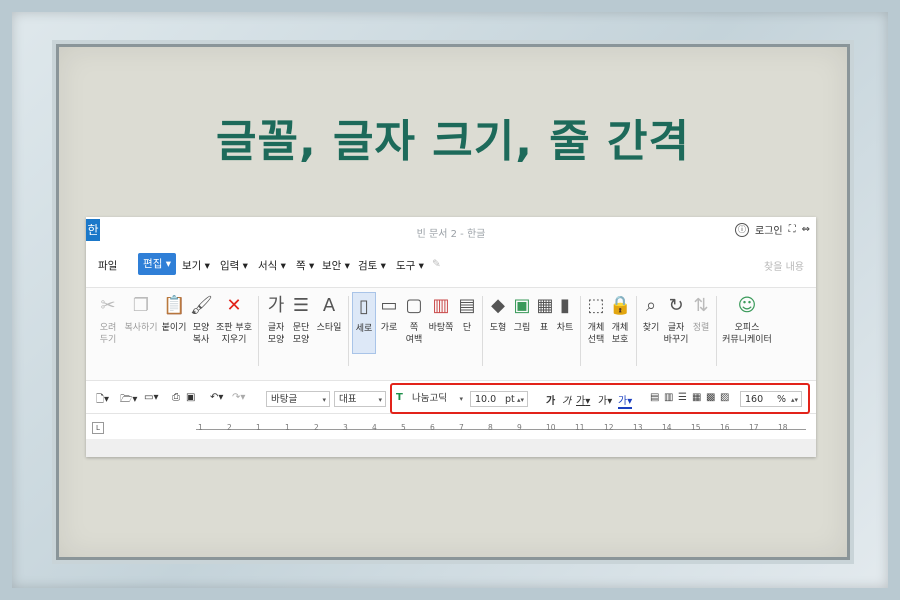 This screenshot has width=900, height=600. Describe the element at coordinates (609, 427) in the screenshot. I see `ruler-tick: 12` at that location.